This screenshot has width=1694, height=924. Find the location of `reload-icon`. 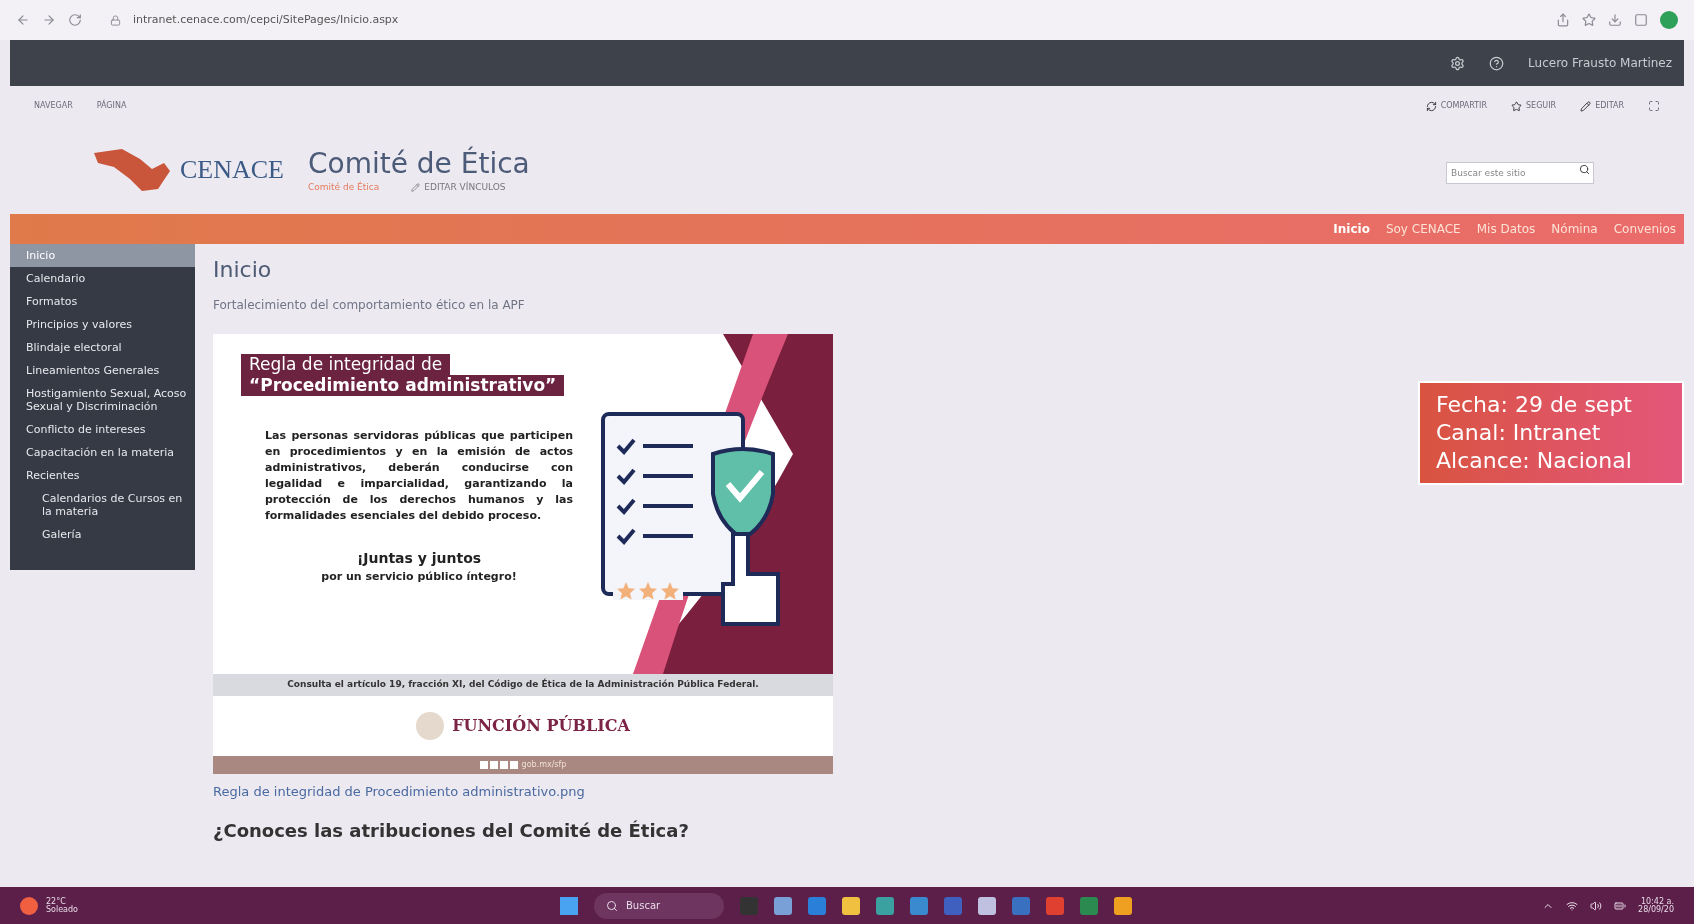

reload-icon is located at coordinates (75, 20).